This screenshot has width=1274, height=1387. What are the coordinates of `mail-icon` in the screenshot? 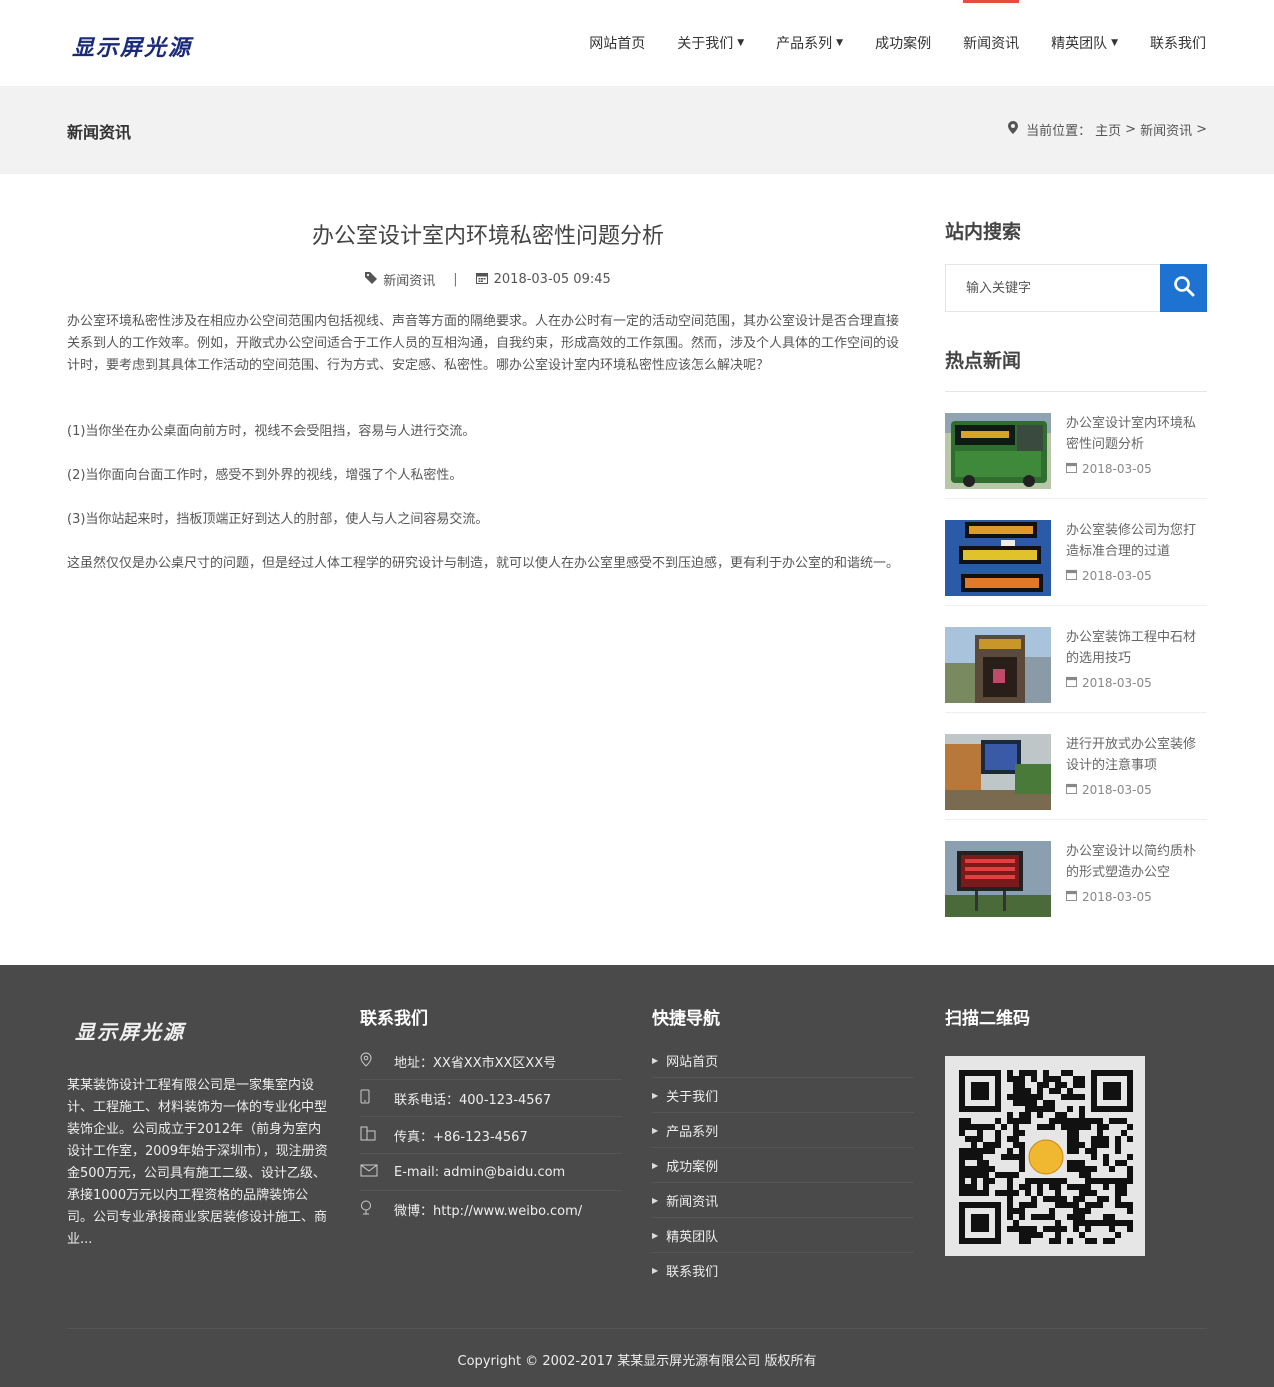 It's located at (377, 1172).